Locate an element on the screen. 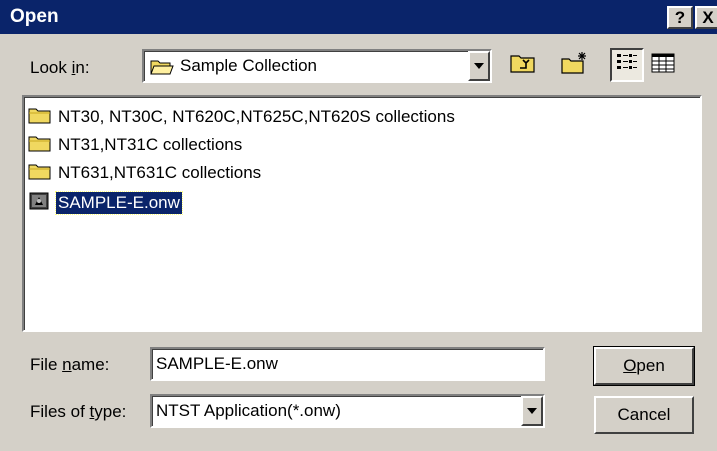 The width and height of the screenshot is (717, 451). close-icon: X is located at coordinates (708, 17).